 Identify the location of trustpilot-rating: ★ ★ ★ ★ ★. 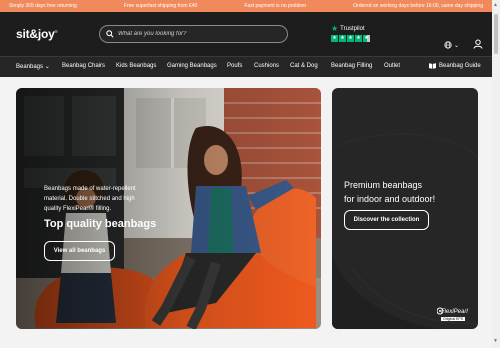
(350, 38).